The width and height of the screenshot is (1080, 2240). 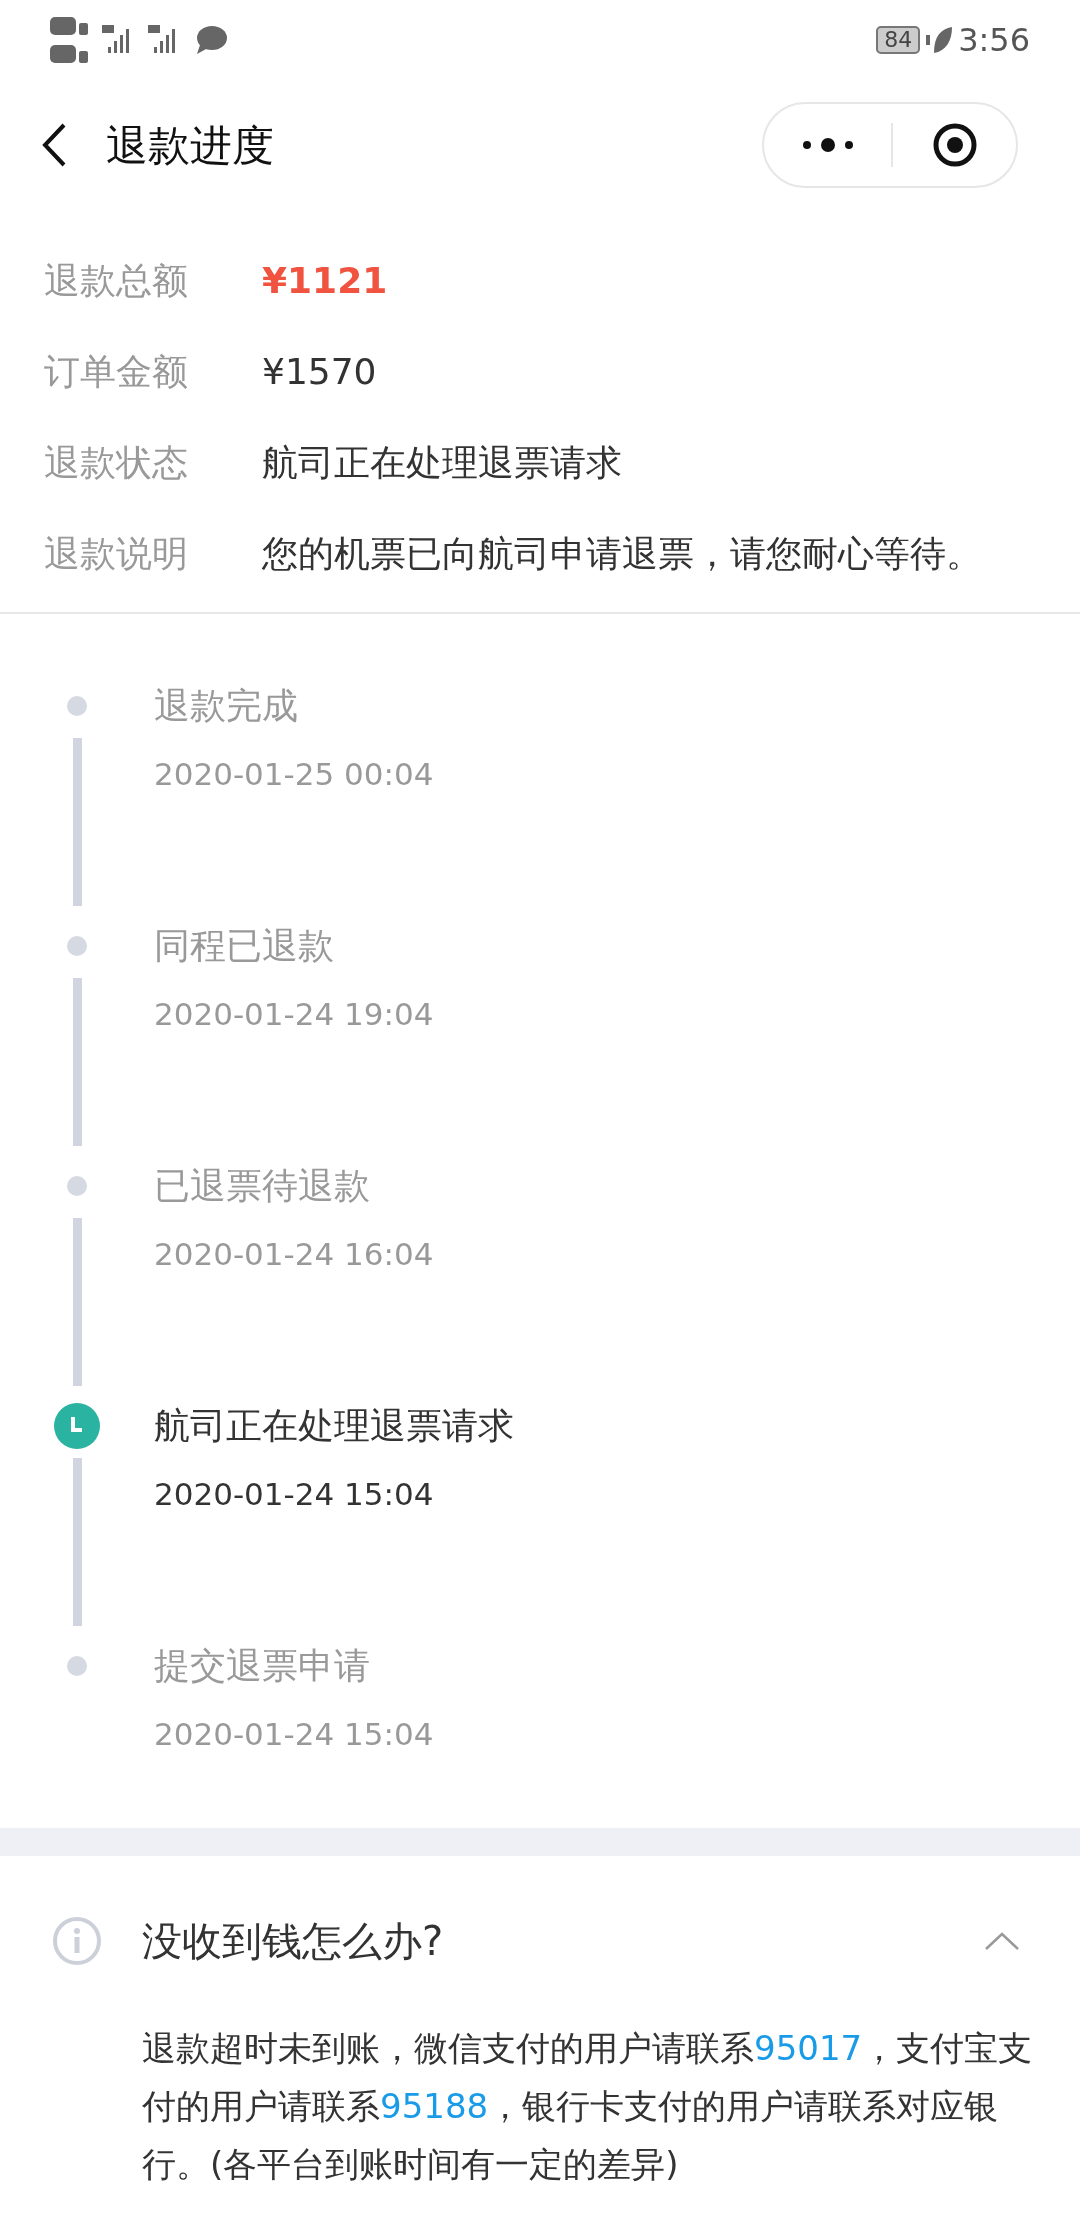 What do you see at coordinates (442, 463) in the screenshot?
I see `field-value: 航司正在处理退票请求` at bounding box center [442, 463].